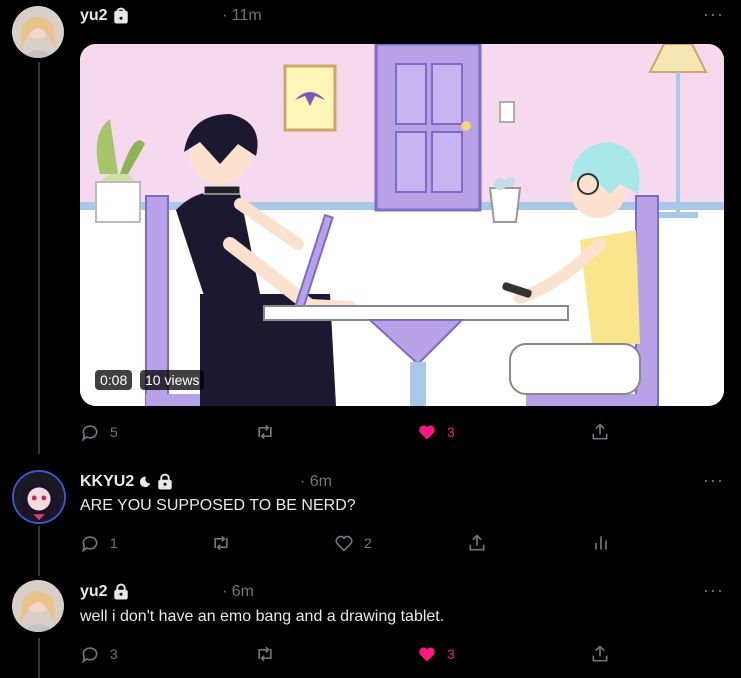 The image size is (741, 678). What do you see at coordinates (127, 482) in the screenshot?
I see `author-name: KKYU2` at bounding box center [127, 482].